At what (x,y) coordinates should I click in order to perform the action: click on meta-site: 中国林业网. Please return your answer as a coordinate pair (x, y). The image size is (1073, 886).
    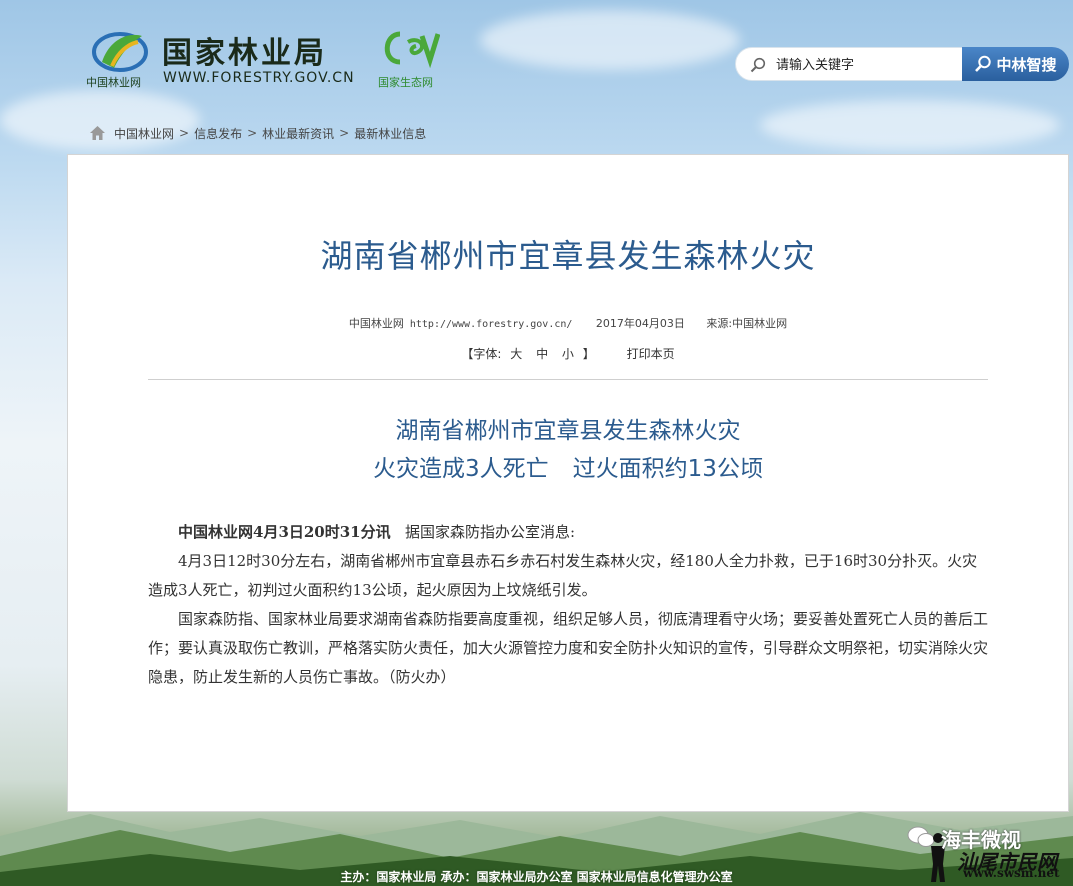
    Looking at the image, I should click on (376, 323).